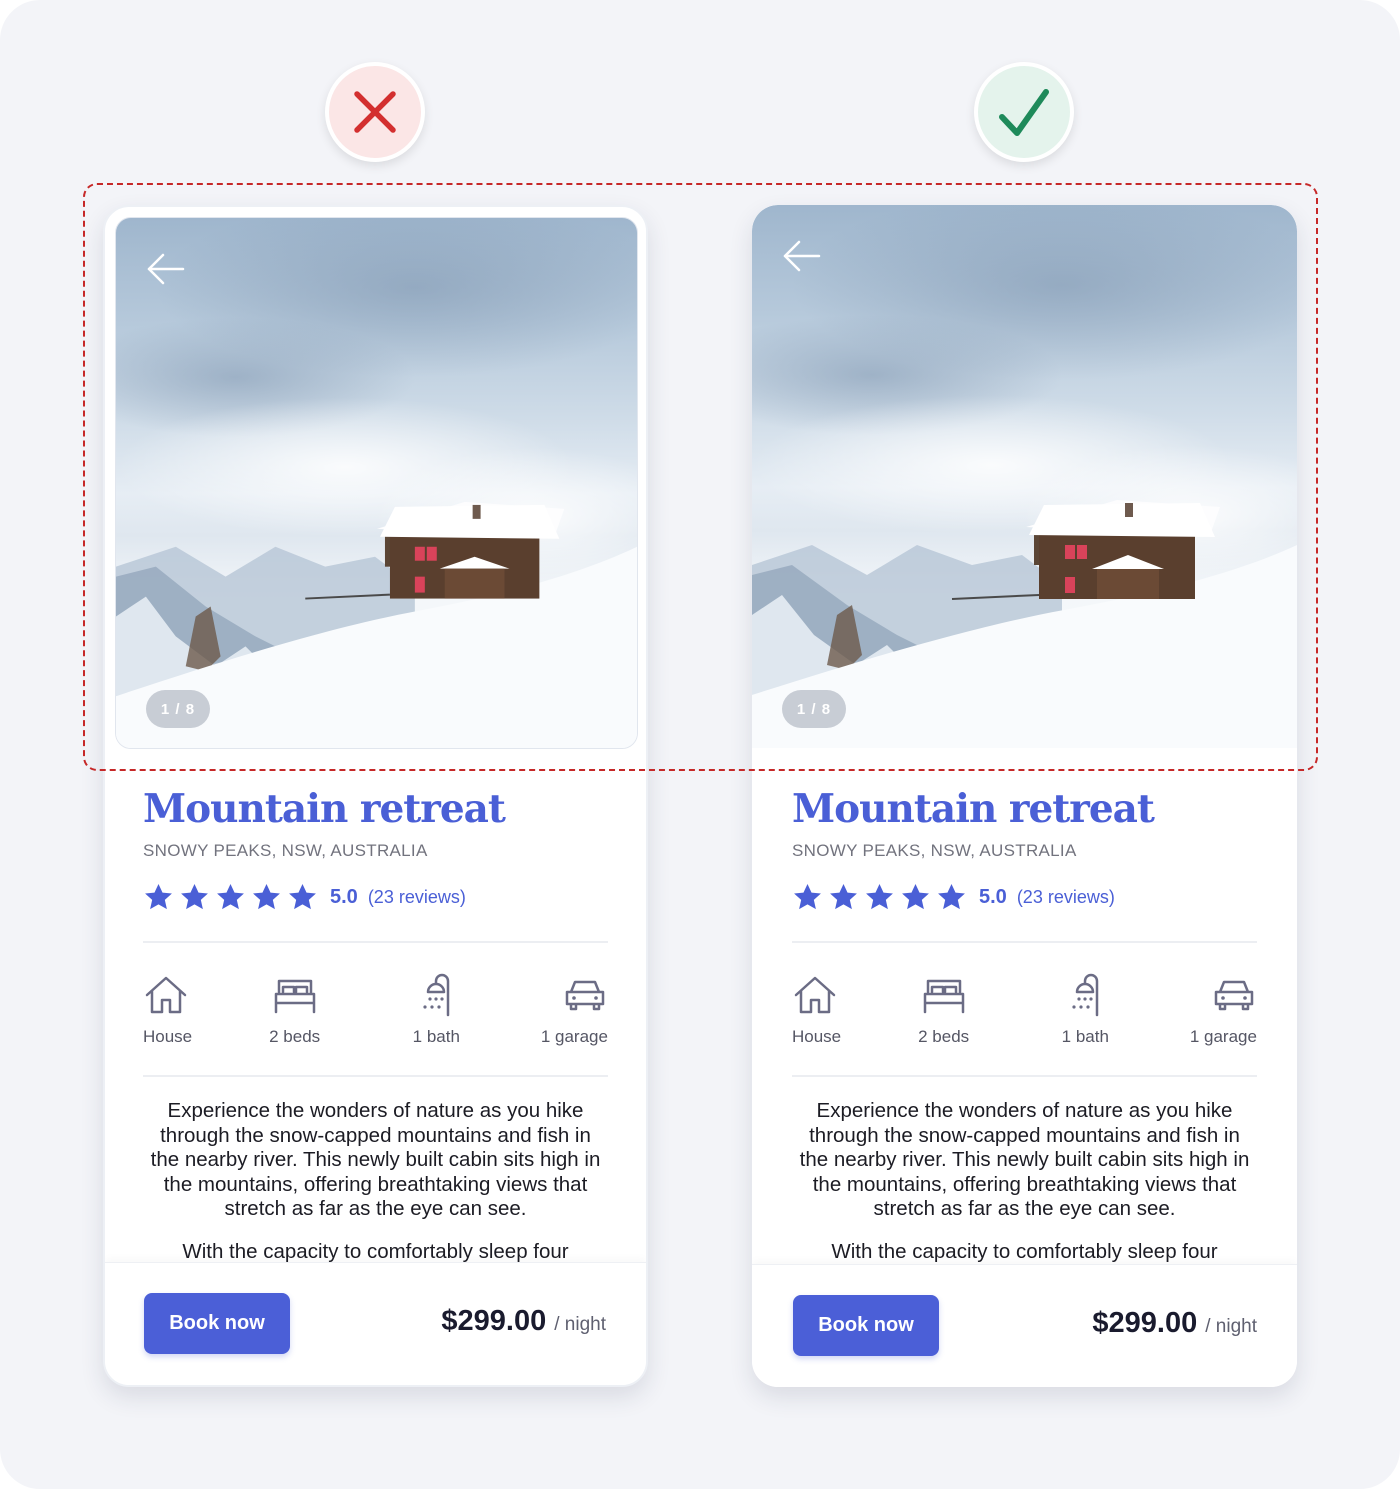 This screenshot has height=1489, width=1400. I want to click on correct-badge, so click(1024, 112).